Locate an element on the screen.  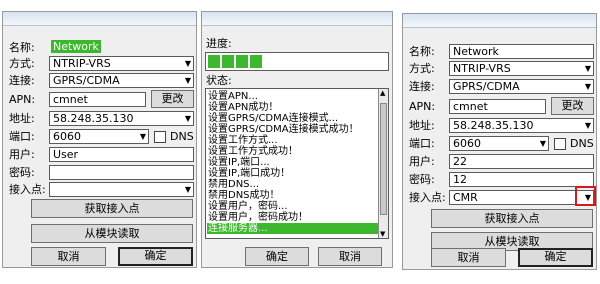
scroll-down-icon: ▼ is located at coordinates (382, 234).